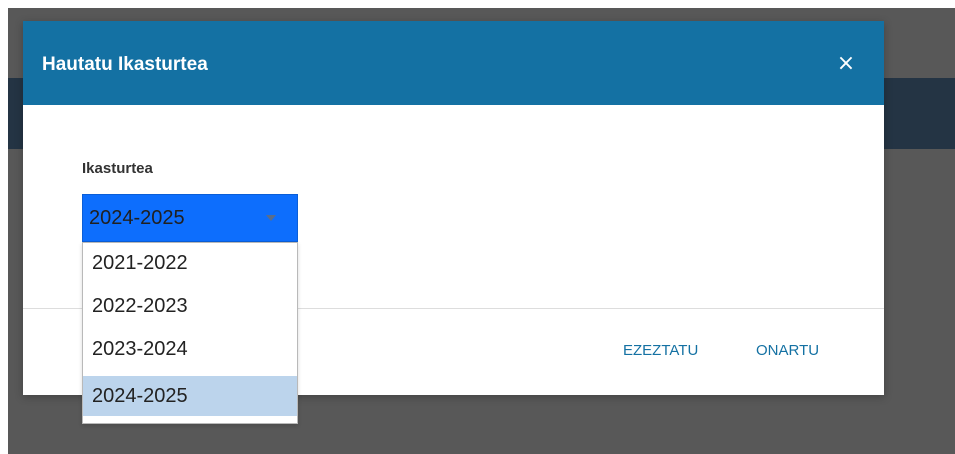 This screenshot has height=454, width=955. Describe the element at coordinates (125, 64) in the screenshot. I see `dialog-title: Hautatu Ikasturtea` at that location.